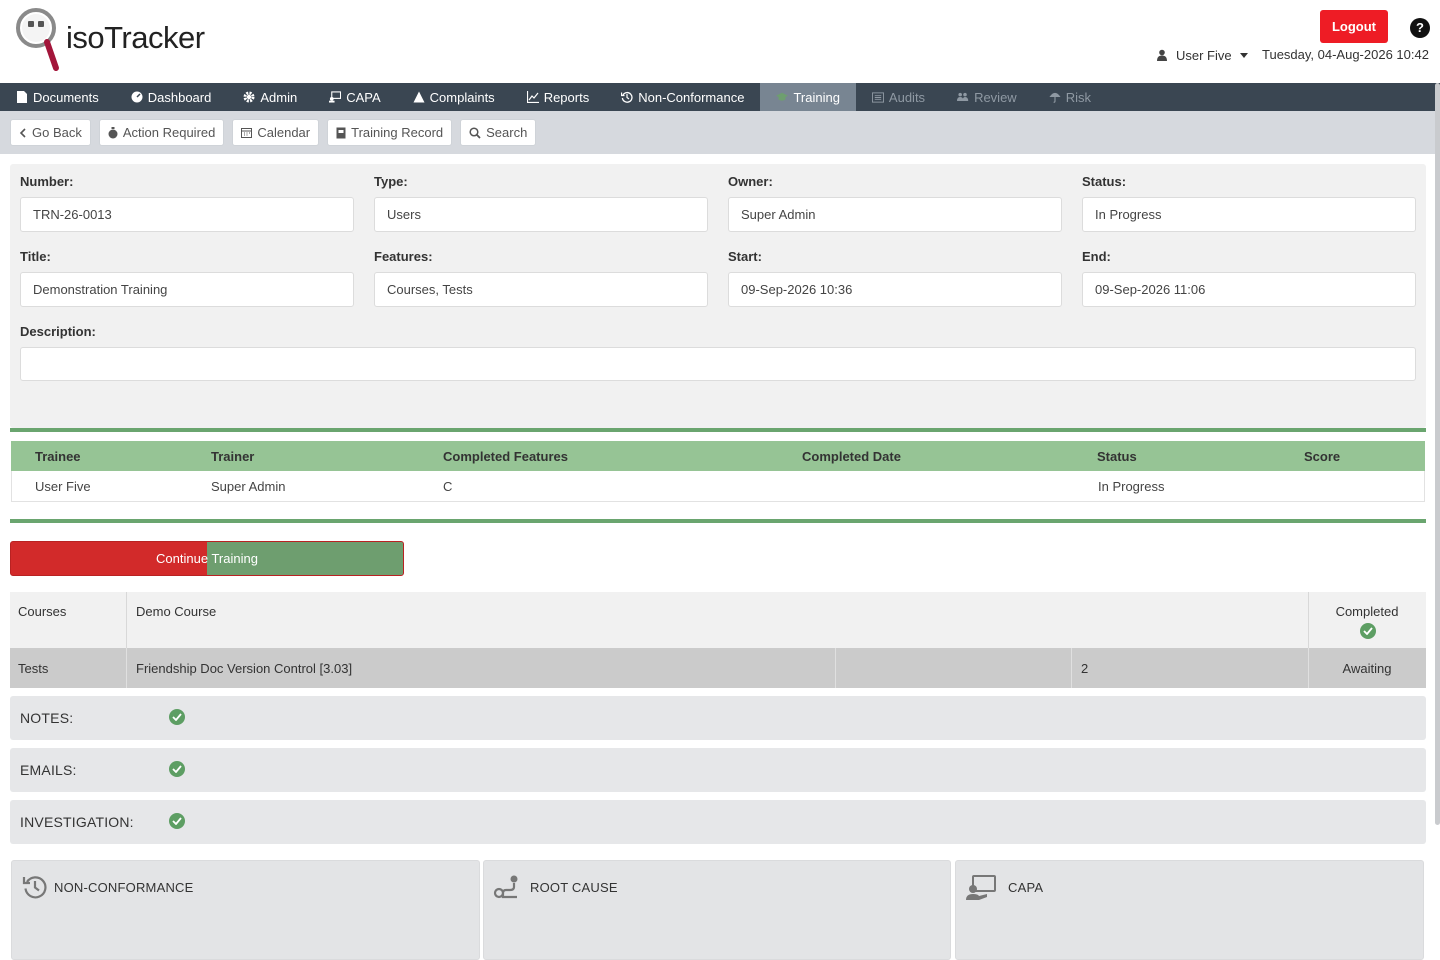 The image size is (1440, 960). I want to click on help-icon: ?, so click(1420, 28).